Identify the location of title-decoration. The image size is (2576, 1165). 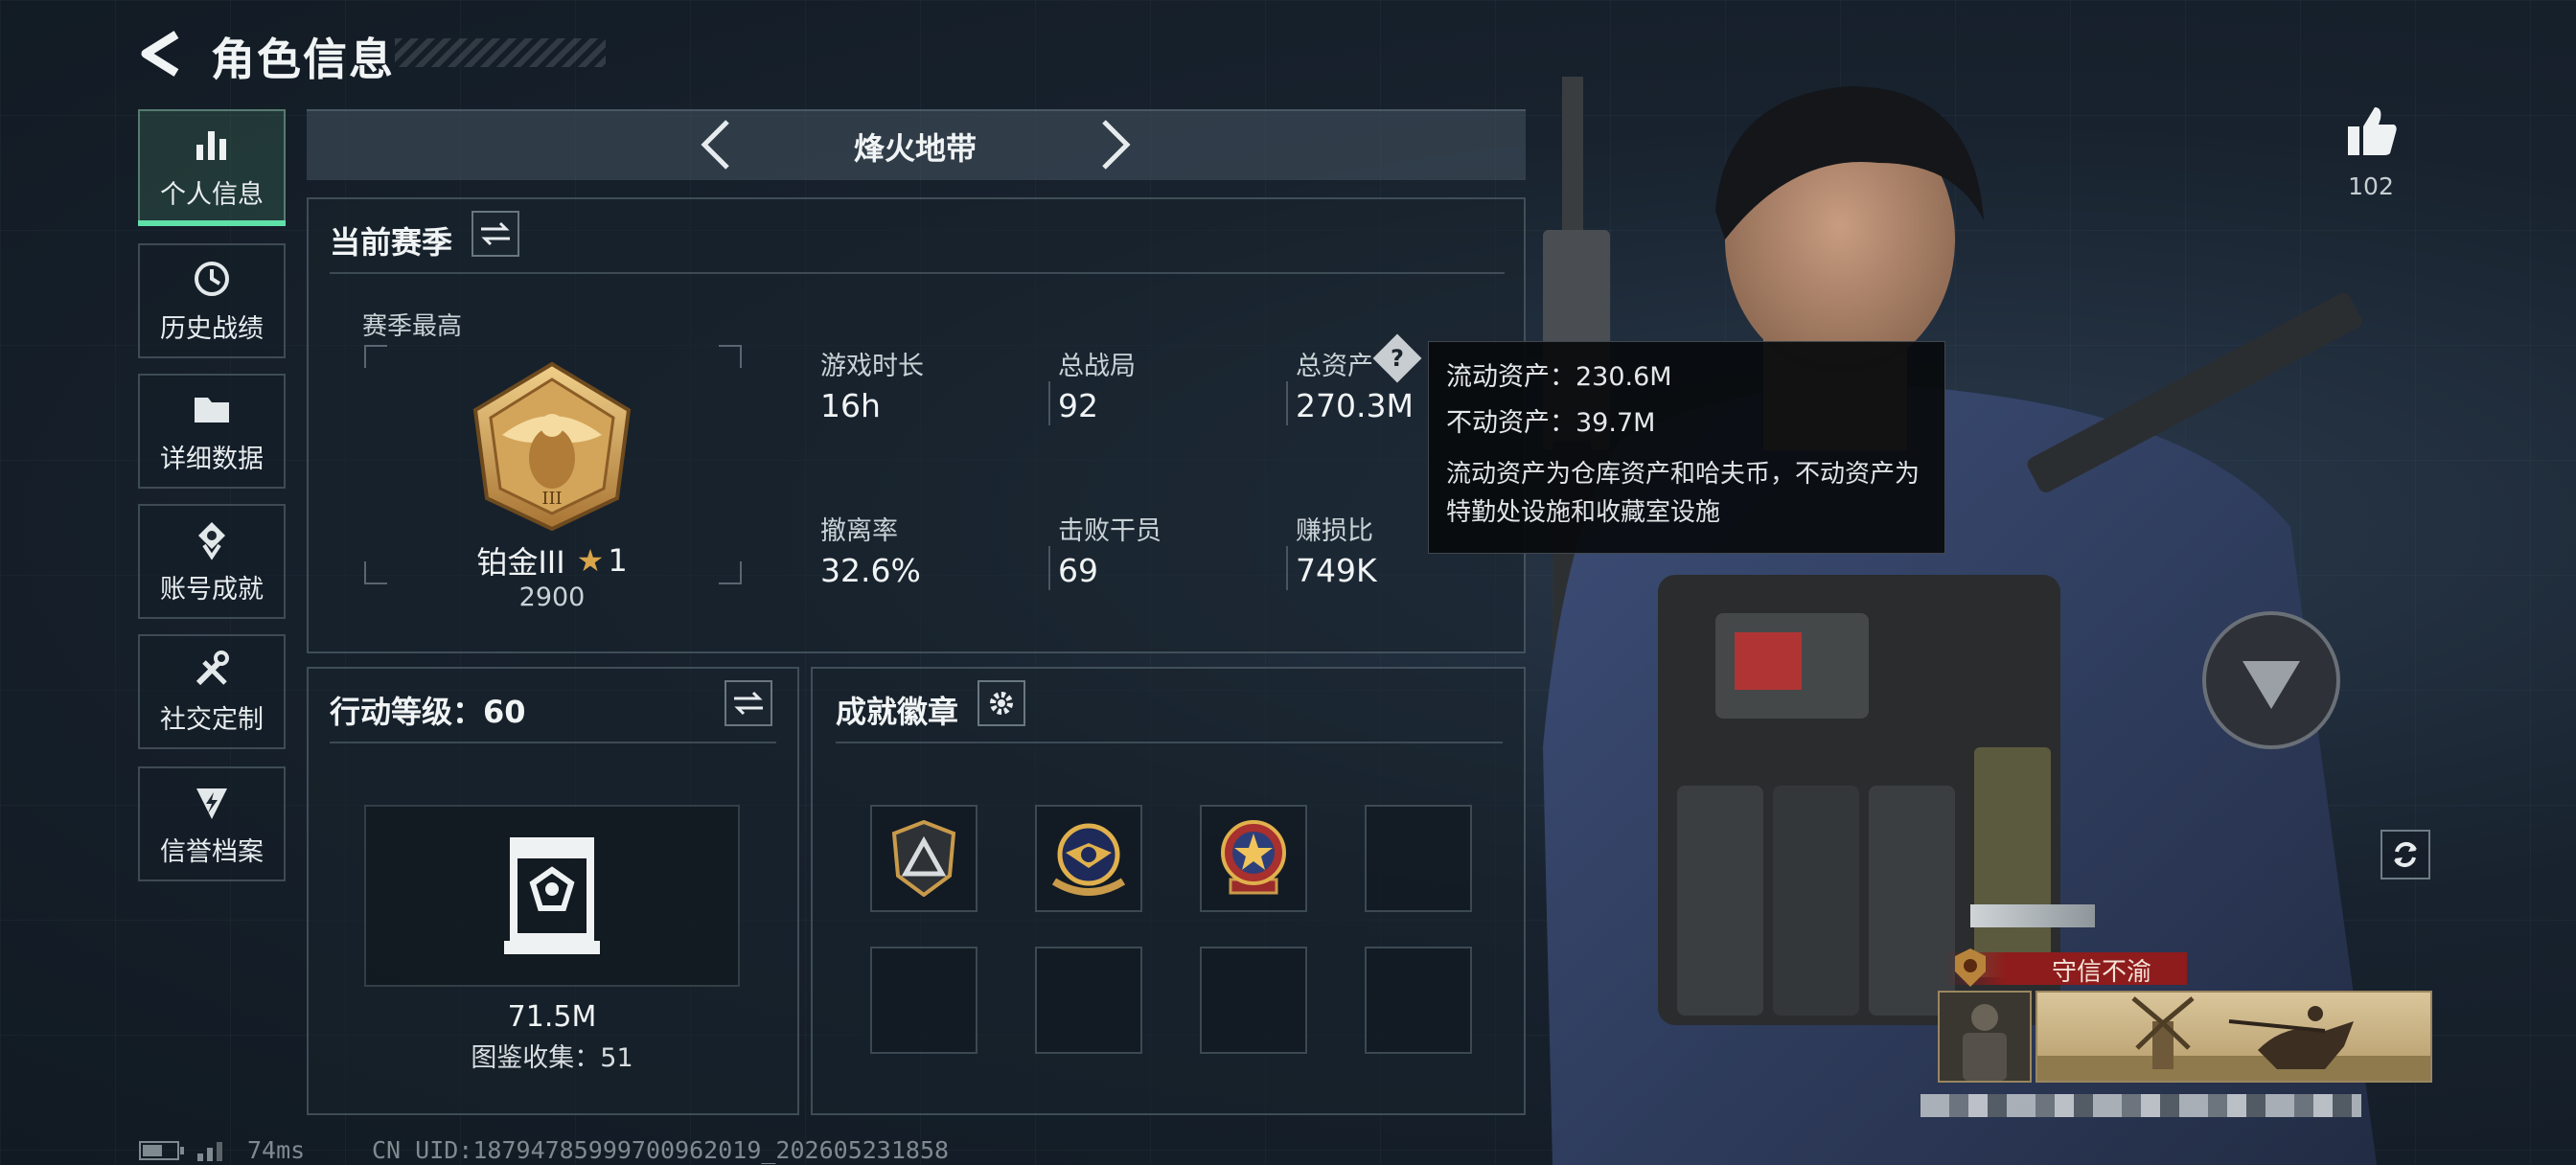
(500, 52).